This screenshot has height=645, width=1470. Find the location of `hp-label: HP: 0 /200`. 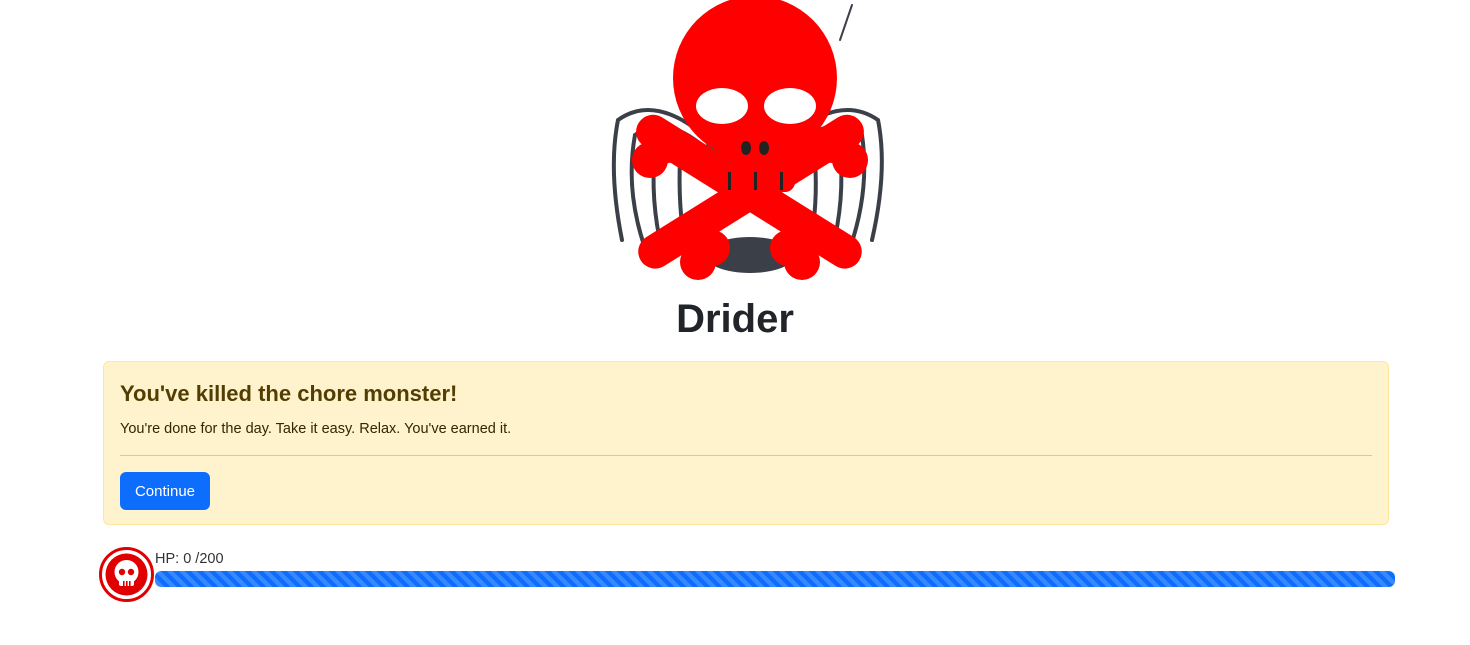

hp-label: HP: 0 /200 is located at coordinates (189, 559).